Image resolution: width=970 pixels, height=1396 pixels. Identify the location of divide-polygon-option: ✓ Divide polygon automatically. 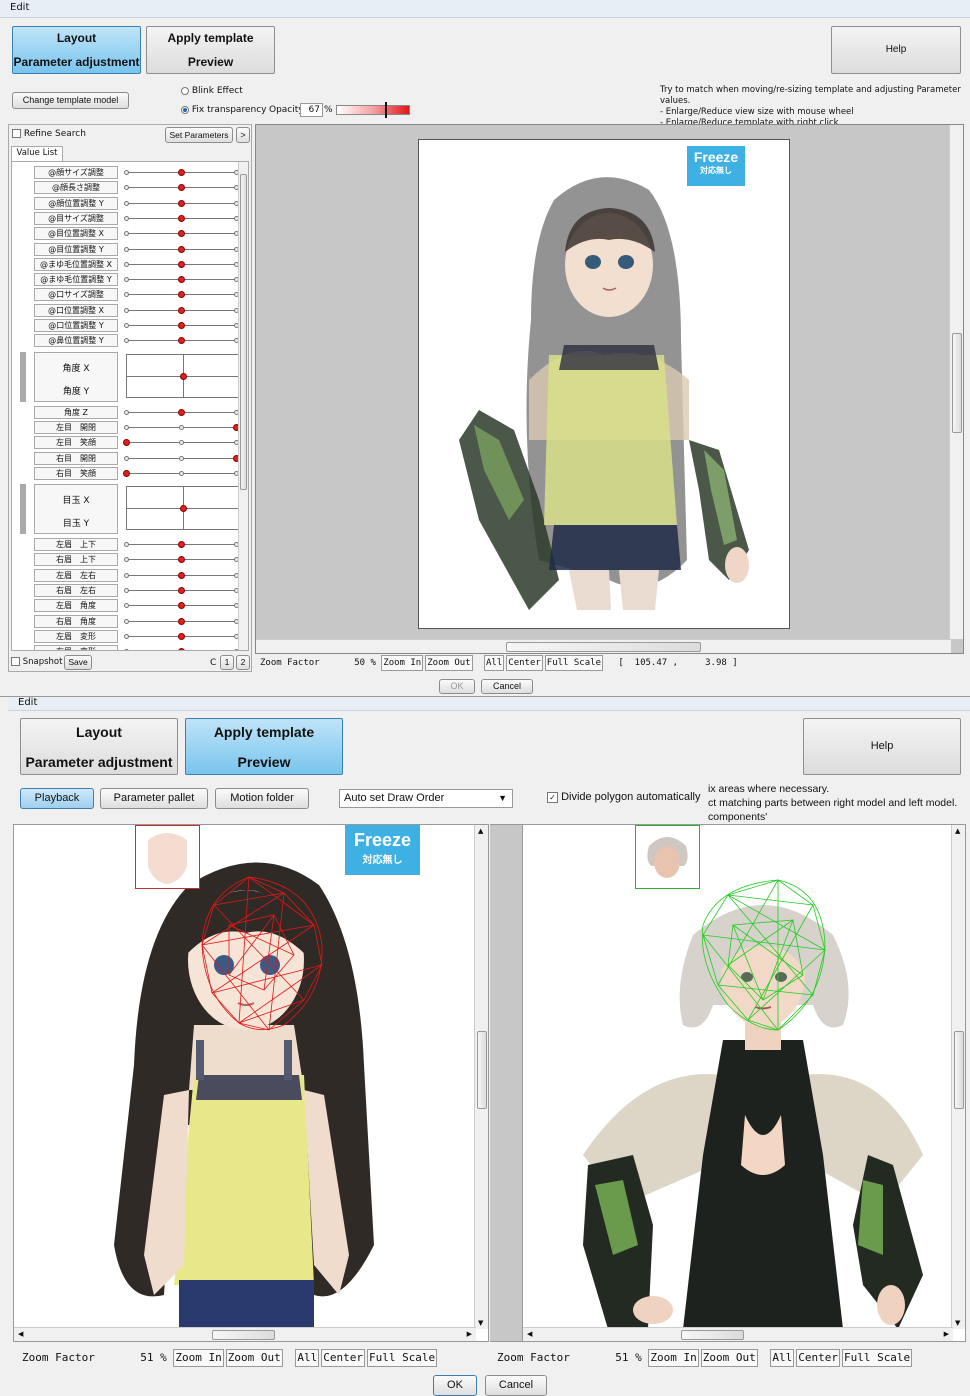
(623, 797).